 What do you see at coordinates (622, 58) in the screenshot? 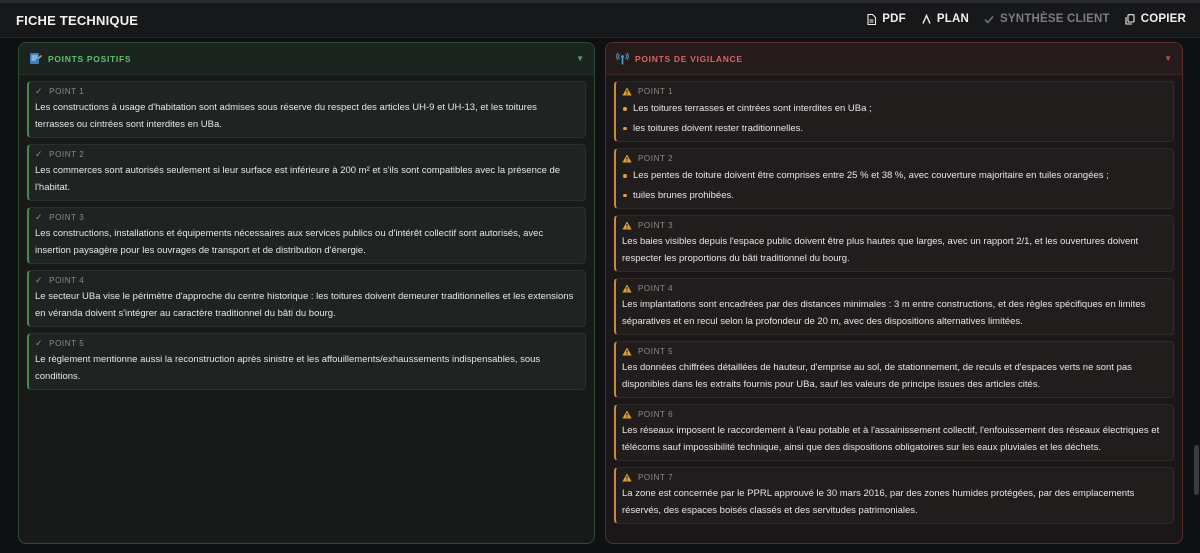
I see `antenna-icon` at bounding box center [622, 58].